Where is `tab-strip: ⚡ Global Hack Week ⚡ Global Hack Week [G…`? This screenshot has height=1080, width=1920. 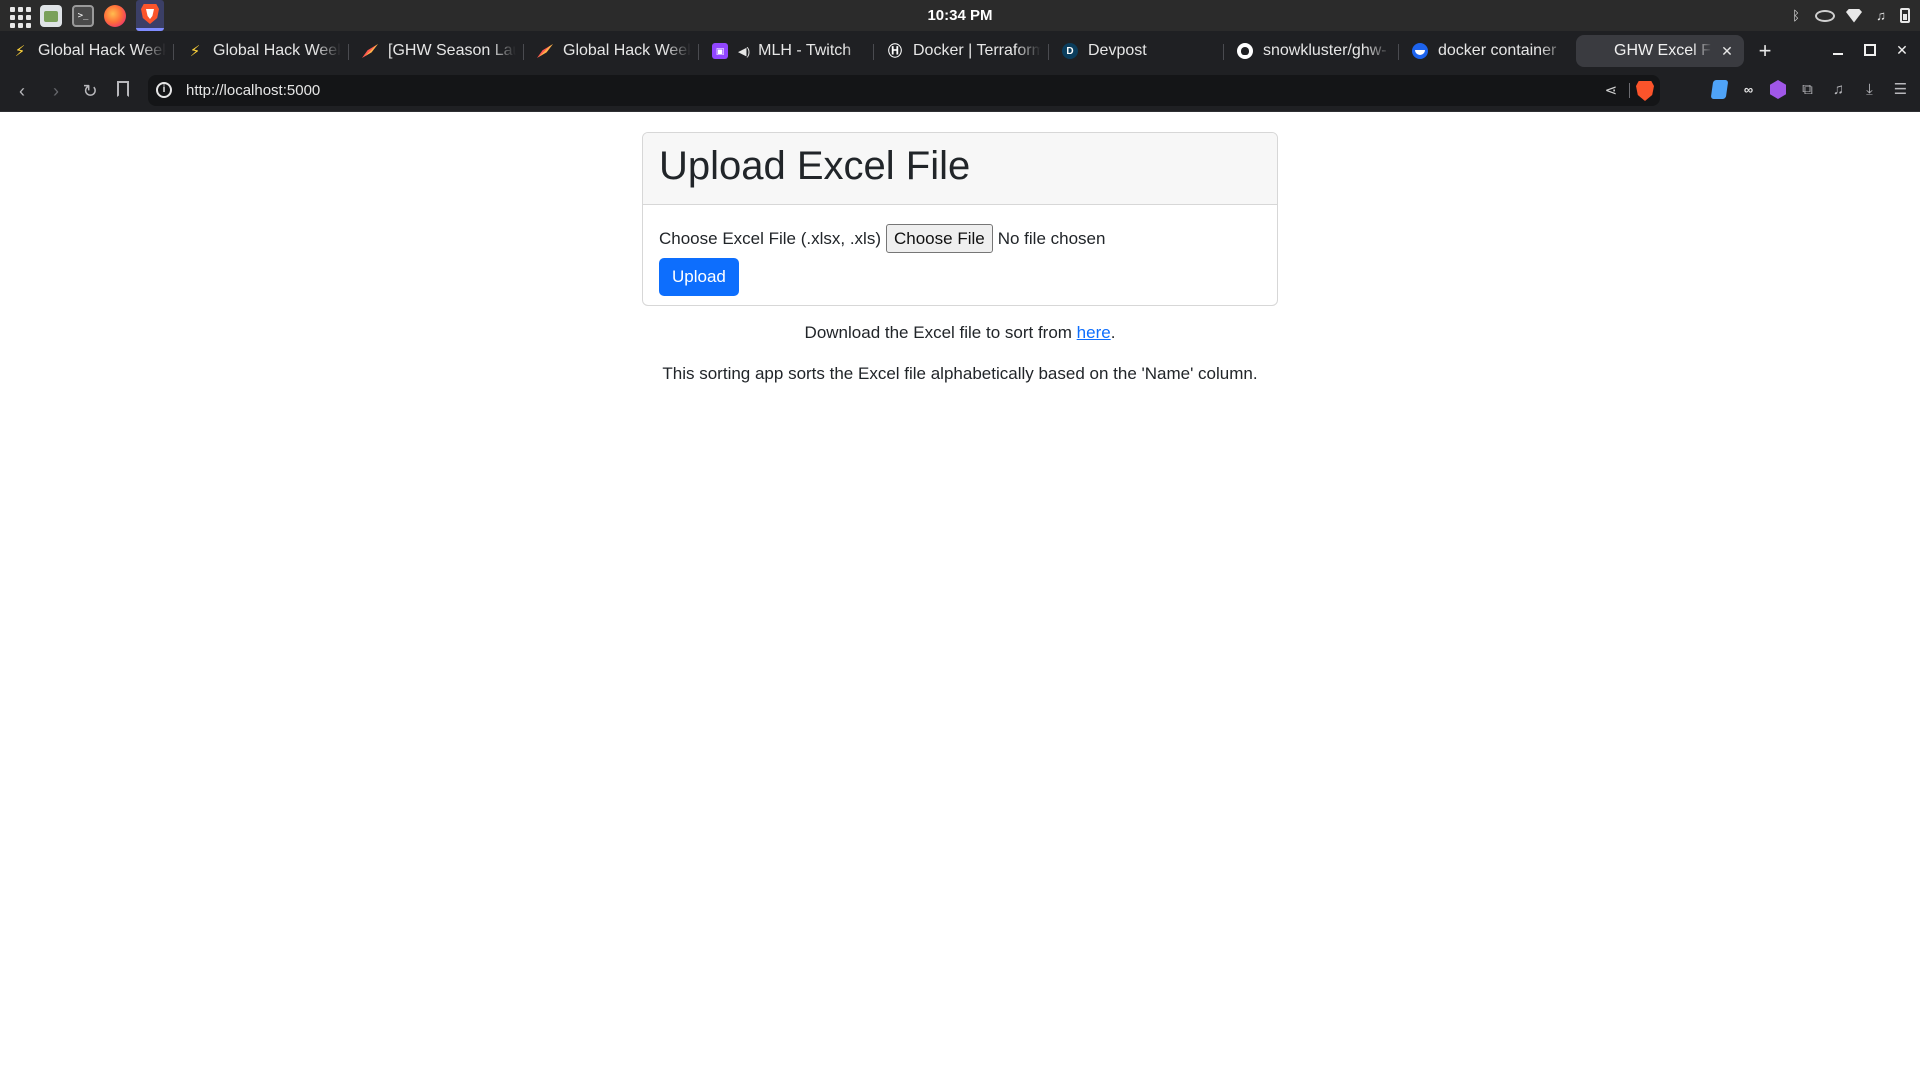 tab-strip: ⚡ Global Hack Week ⚡ Global Hack Week [G… is located at coordinates (960, 50).